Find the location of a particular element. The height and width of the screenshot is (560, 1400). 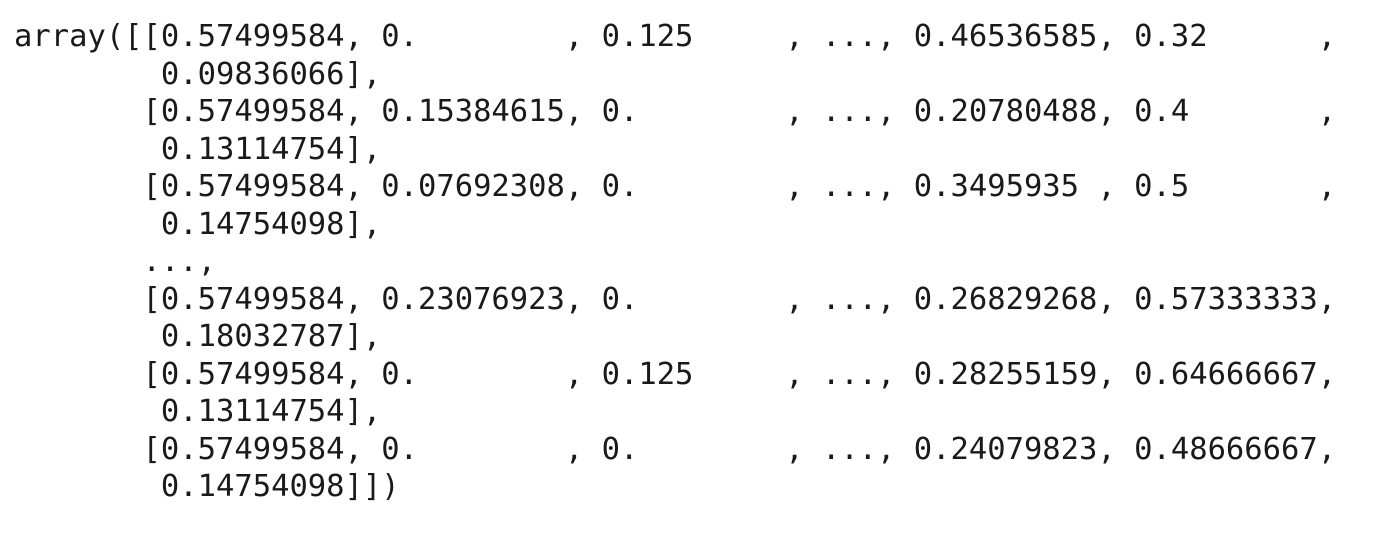

output-line: 0.14754098], is located at coordinates (198, 224).